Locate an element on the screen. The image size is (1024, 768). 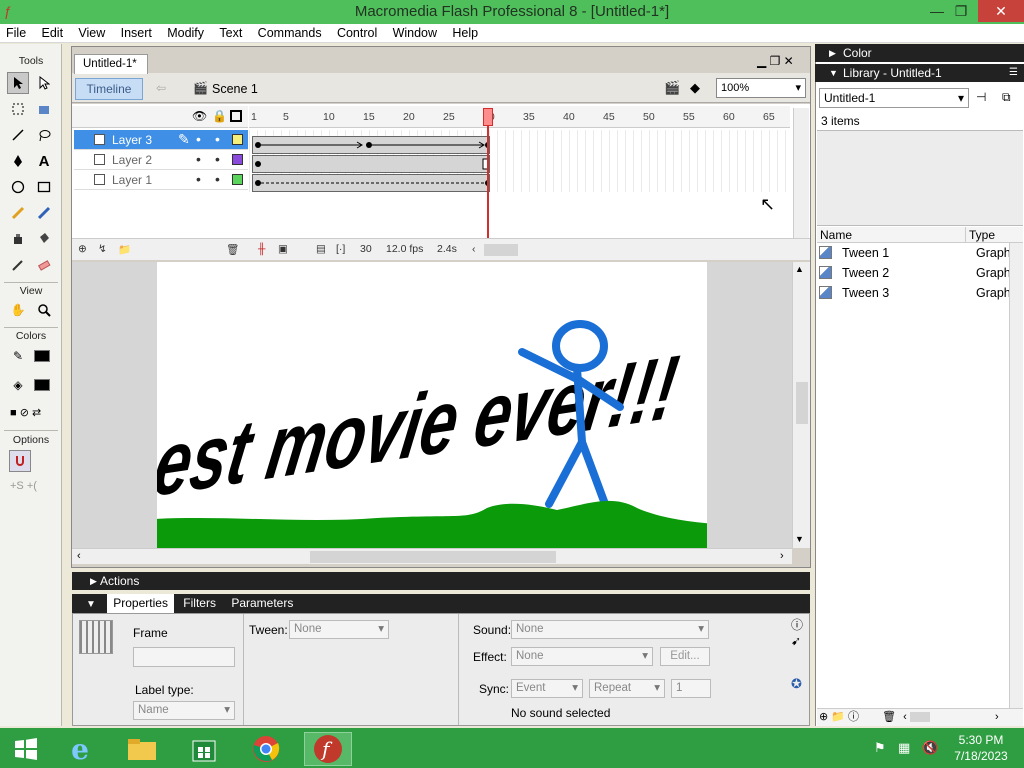
outline-icon is located at coordinates (236, 116).